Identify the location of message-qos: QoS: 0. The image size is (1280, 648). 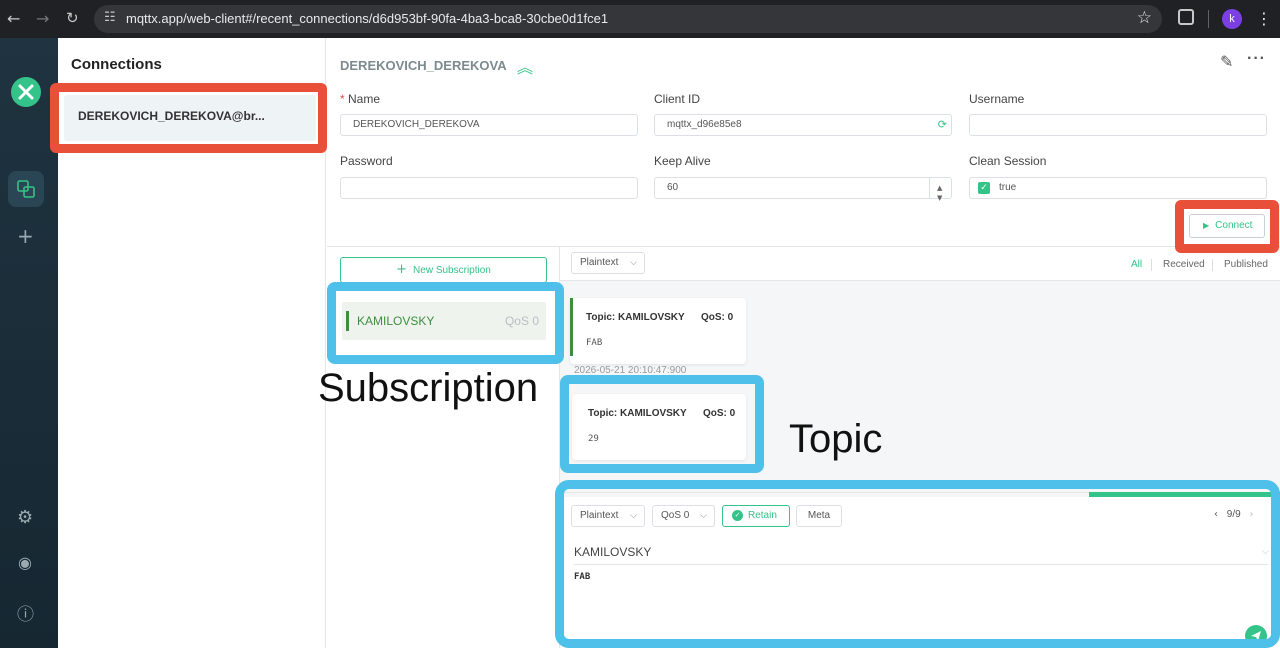
(717, 317).